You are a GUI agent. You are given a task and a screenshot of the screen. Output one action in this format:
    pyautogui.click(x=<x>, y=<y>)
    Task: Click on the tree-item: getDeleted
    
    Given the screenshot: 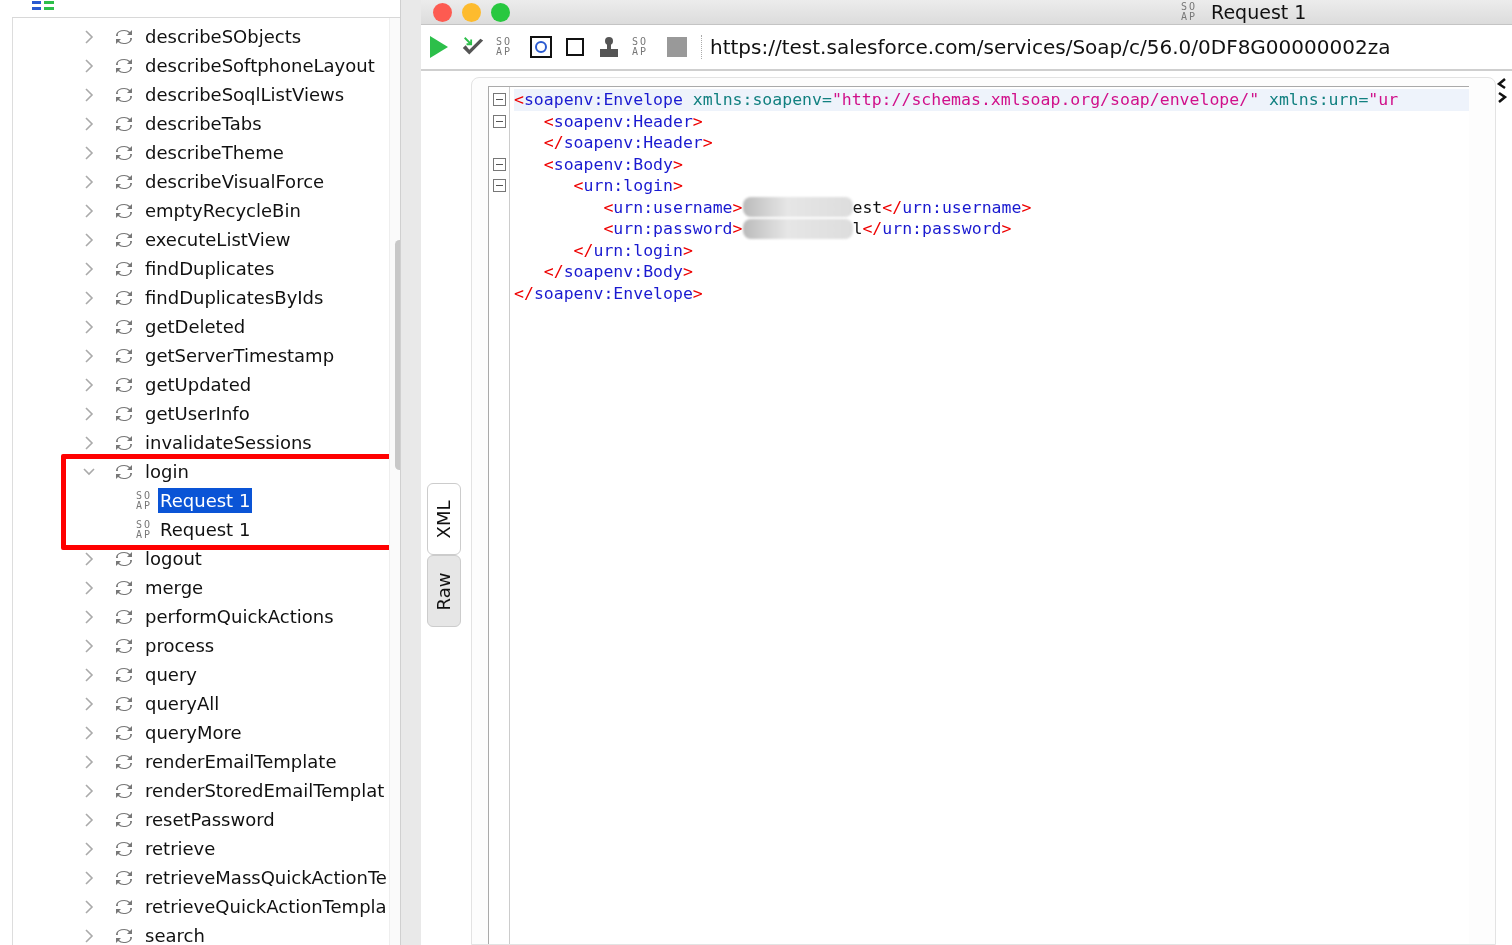 What is the action you would take?
    pyautogui.click(x=195, y=326)
    